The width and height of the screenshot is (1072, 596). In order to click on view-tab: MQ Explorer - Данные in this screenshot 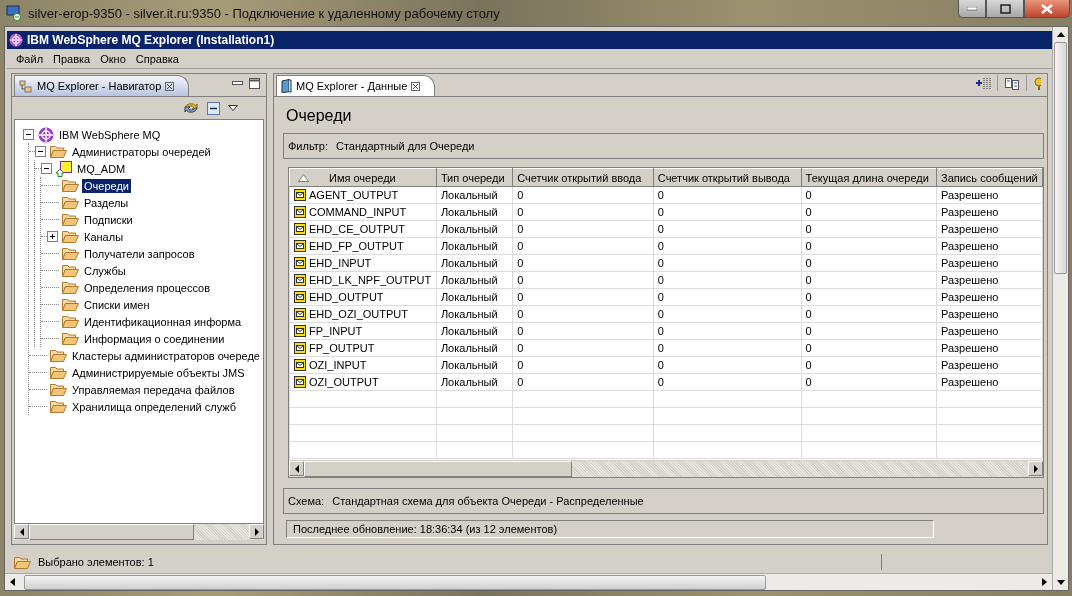, I will do `click(356, 85)`.